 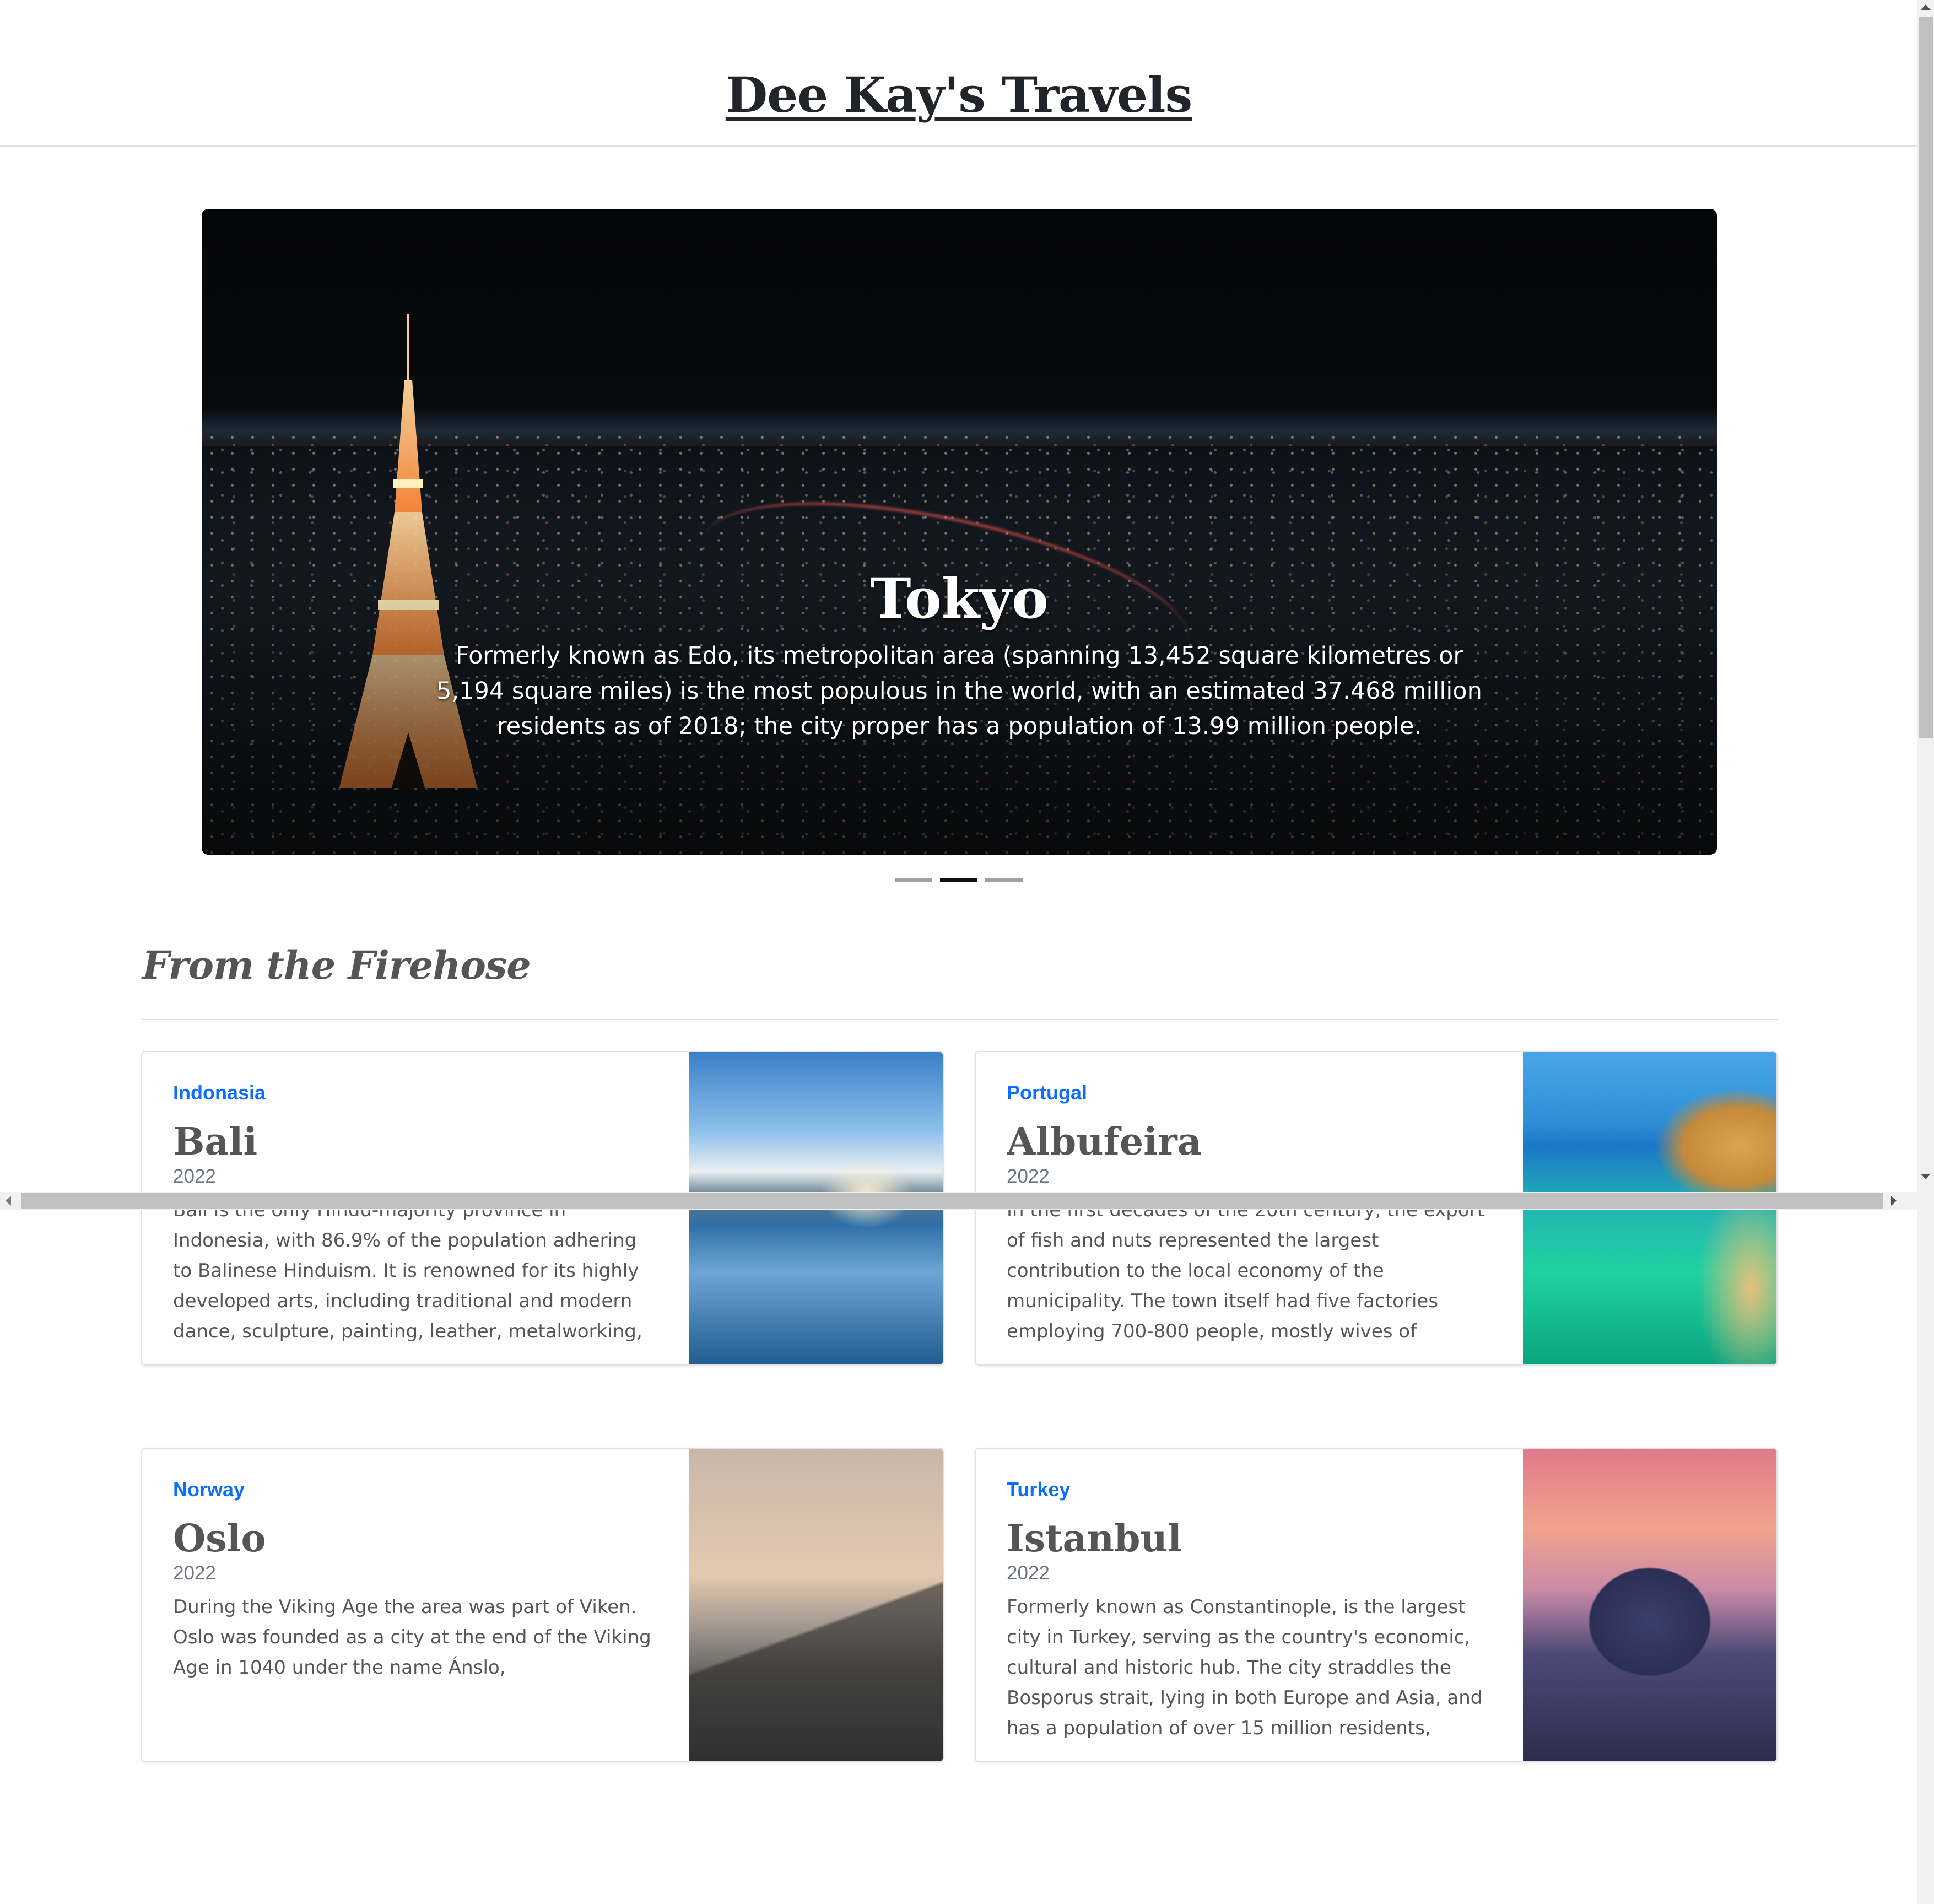 What do you see at coordinates (1104, 1142) in the screenshot?
I see `card-title: Albufeira` at bounding box center [1104, 1142].